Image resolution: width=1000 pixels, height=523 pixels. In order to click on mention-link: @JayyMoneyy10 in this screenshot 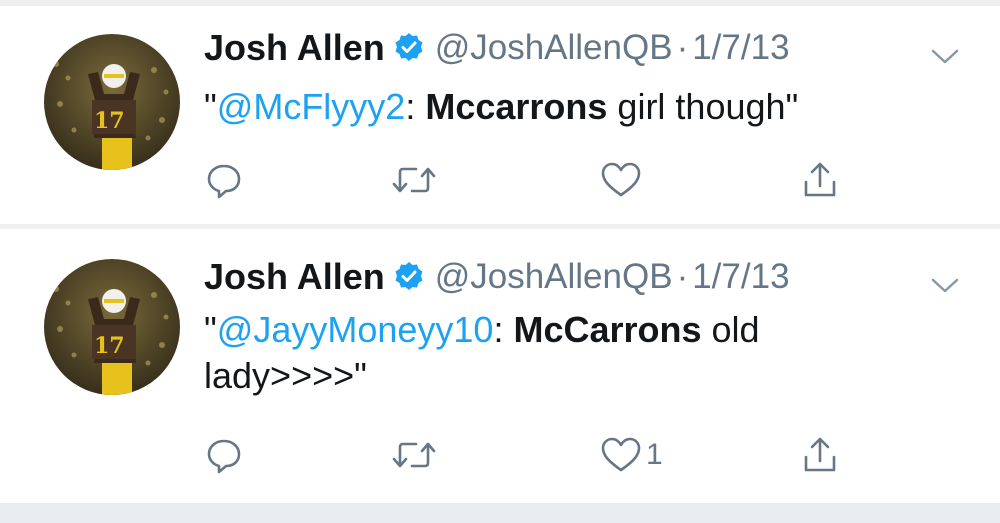, I will do `click(355, 329)`.